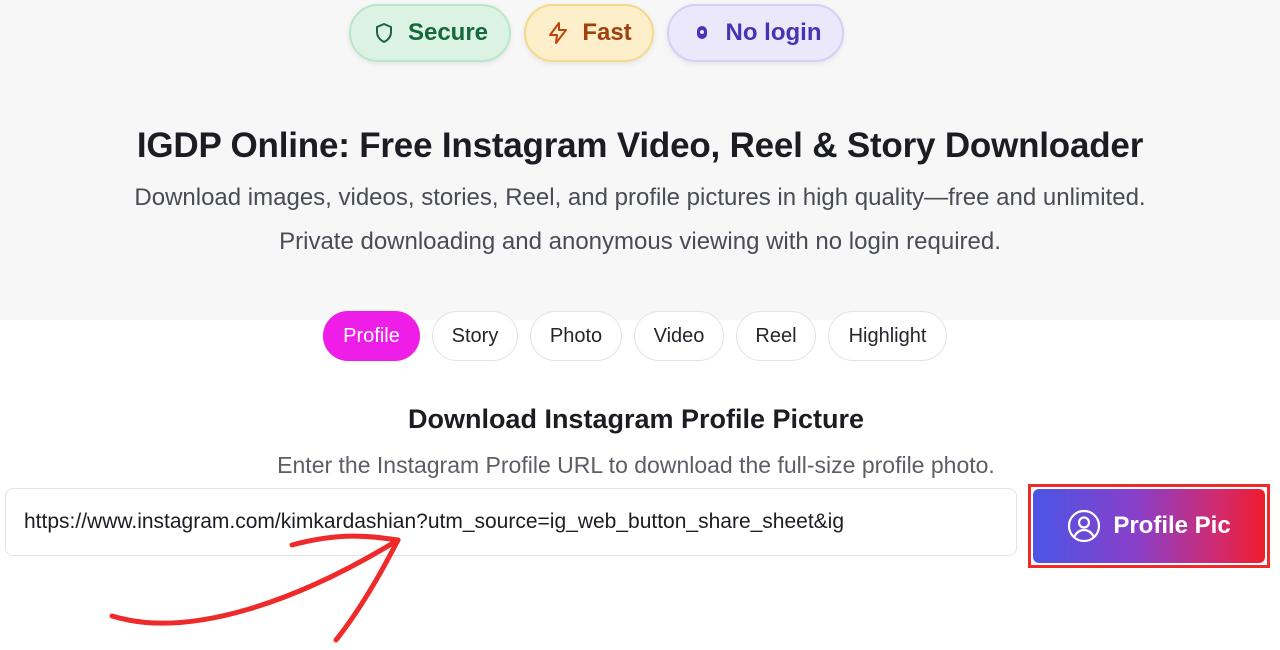 The width and height of the screenshot is (1280, 650). What do you see at coordinates (475, 336) in the screenshot?
I see `tab-story: Story` at bounding box center [475, 336].